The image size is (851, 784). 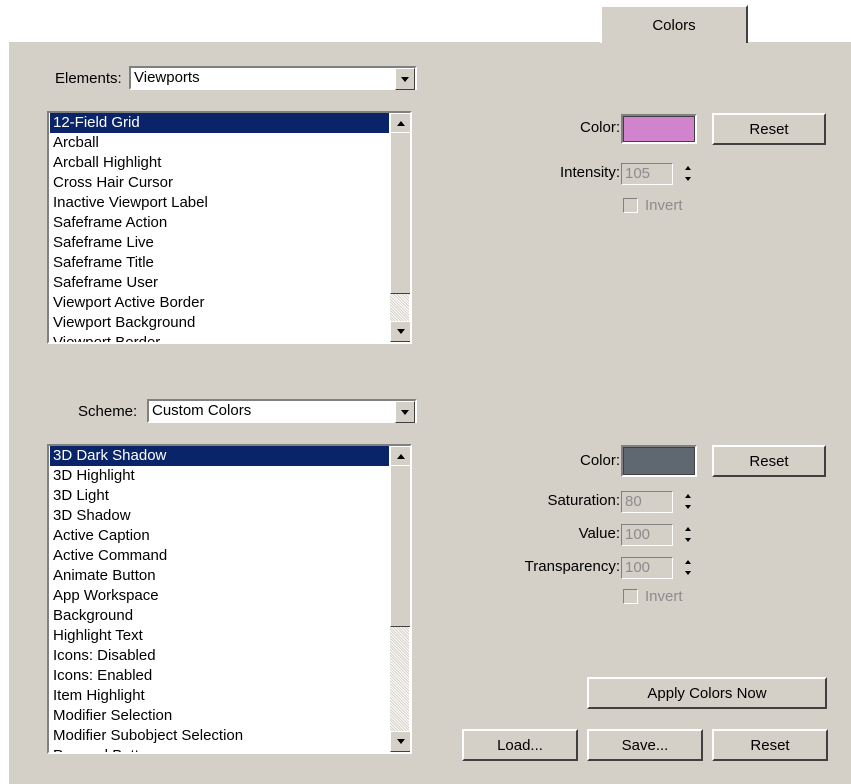 I want to click on scheme-dropdown: Custom Colors, so click(x=282, y=411).